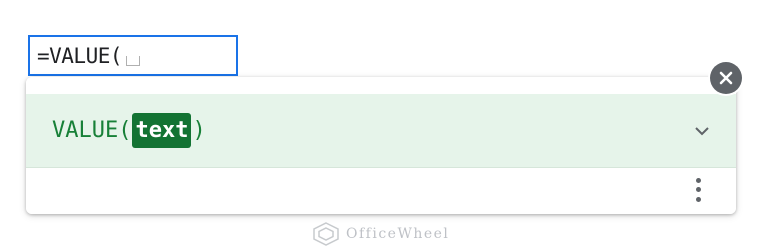 The image size is (768, 249). I want to click on active-parameter: text, so click(162, 130).